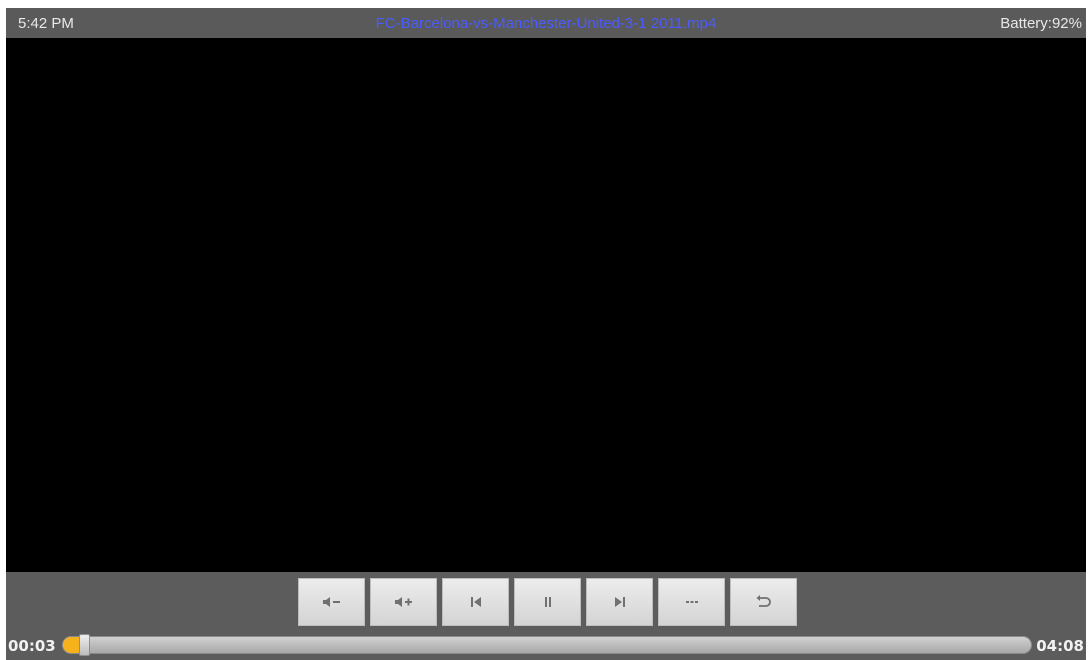  I want to click on total-time: 04:08, so click(1060, 646).